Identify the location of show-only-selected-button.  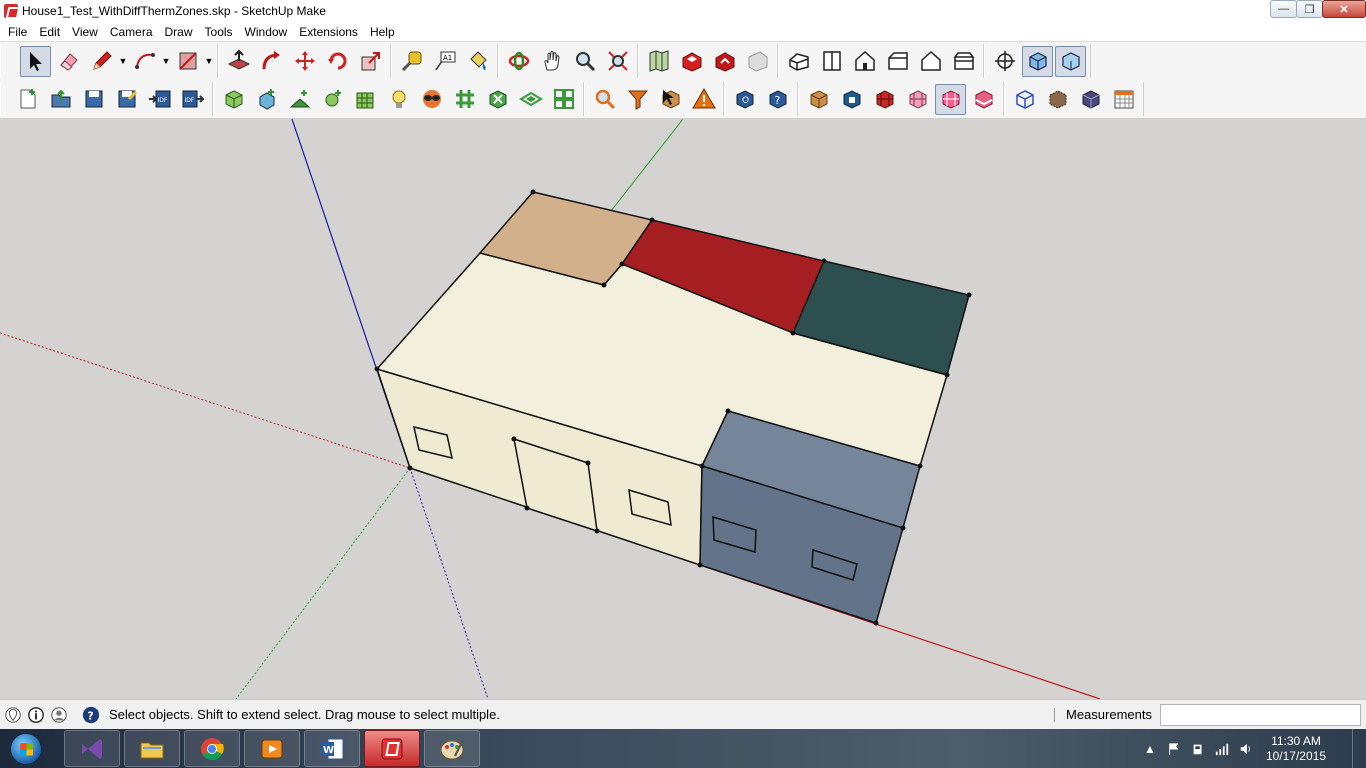
(1090, 99).